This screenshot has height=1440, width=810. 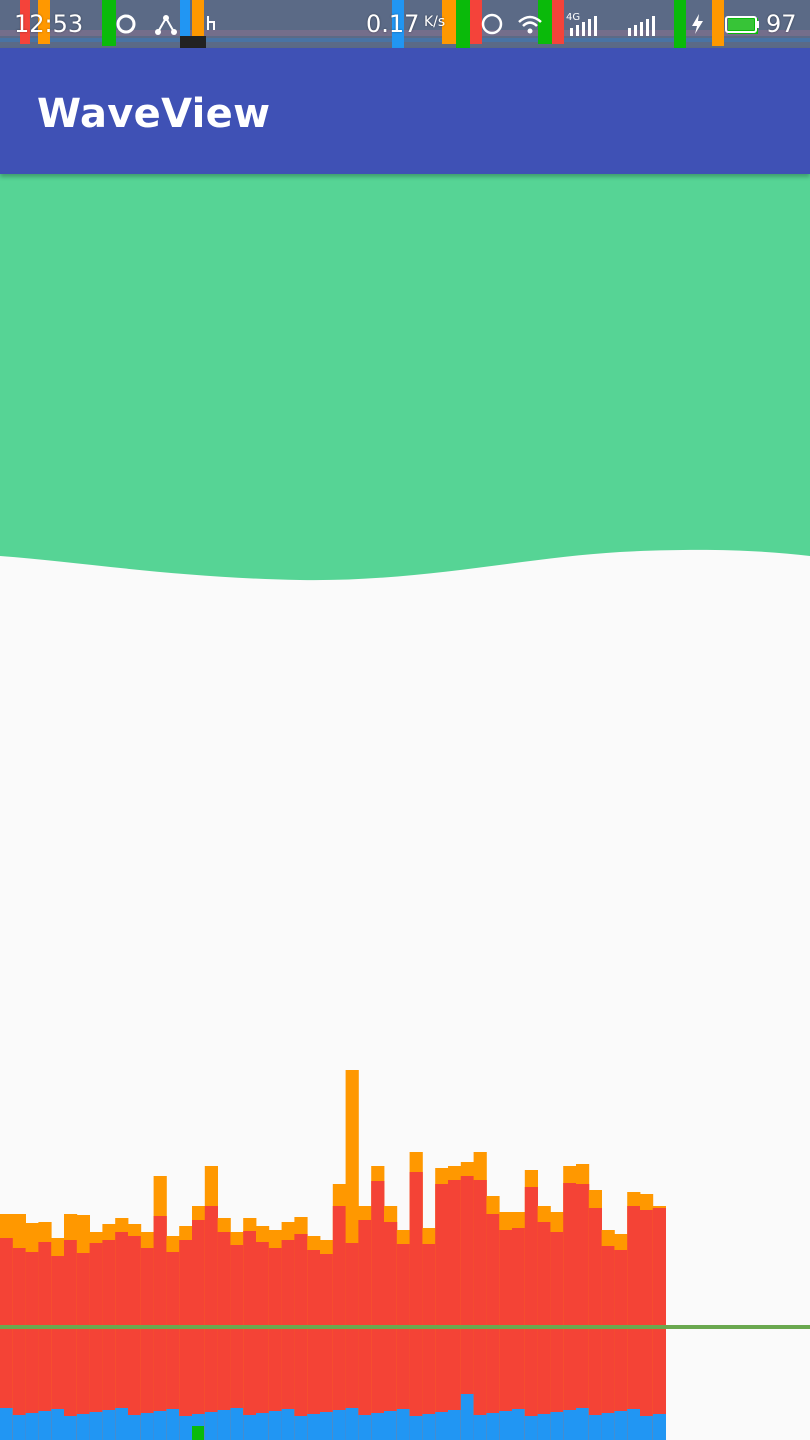 I want to click on profile-marker, so click(x=198, y=1433).